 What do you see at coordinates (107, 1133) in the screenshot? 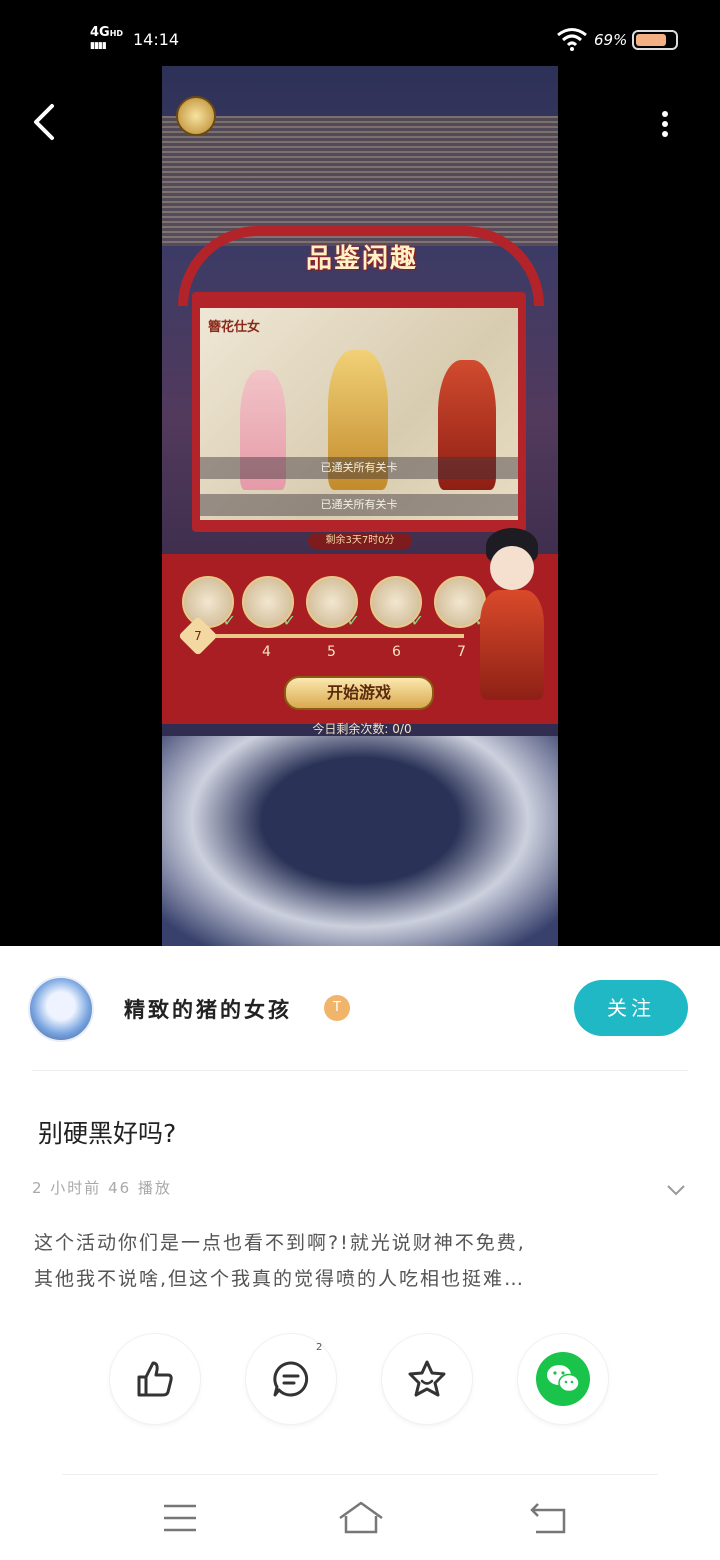
I see `post-title: 别硬黑好吗?` at bounding box center [107, 1133].